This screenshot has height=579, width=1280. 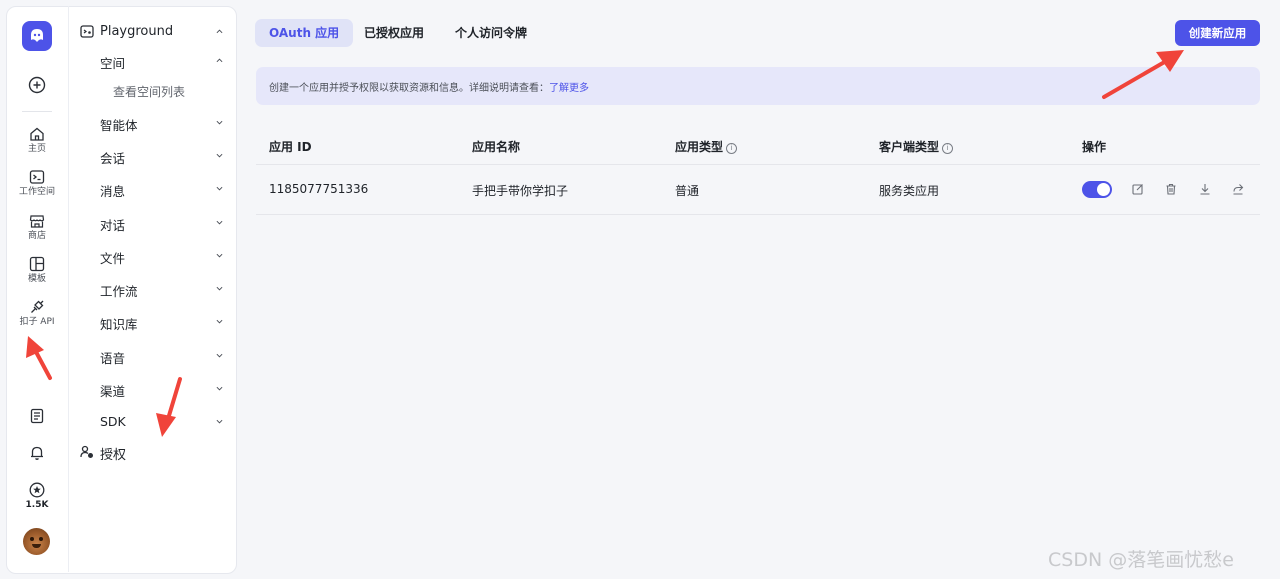 I want to click on home-icon, so click(x=37, y=134).